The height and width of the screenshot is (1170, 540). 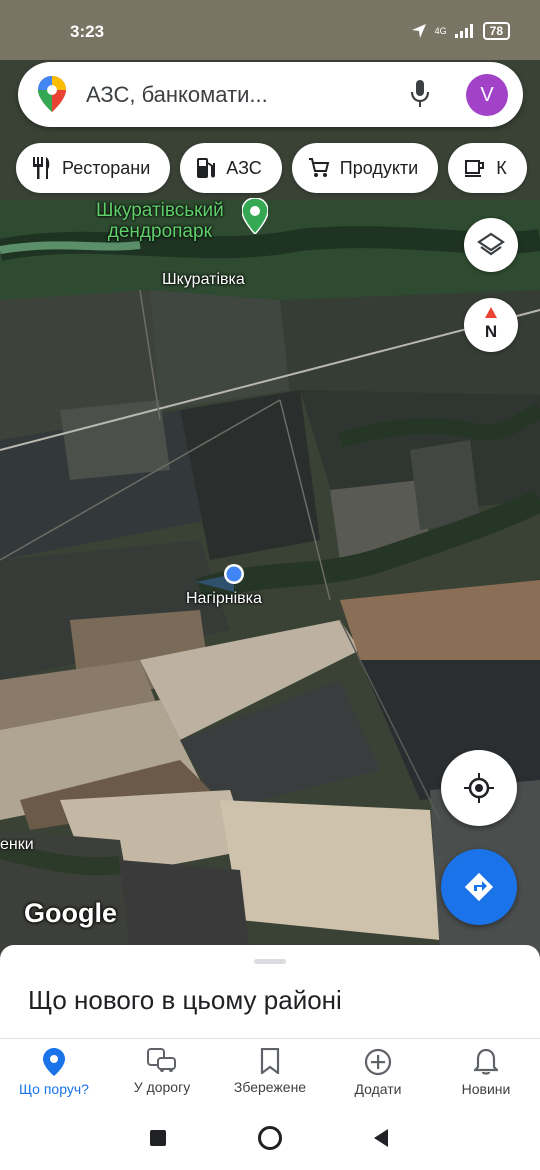 I want to click on directions-button, so click(x=479, y=887).